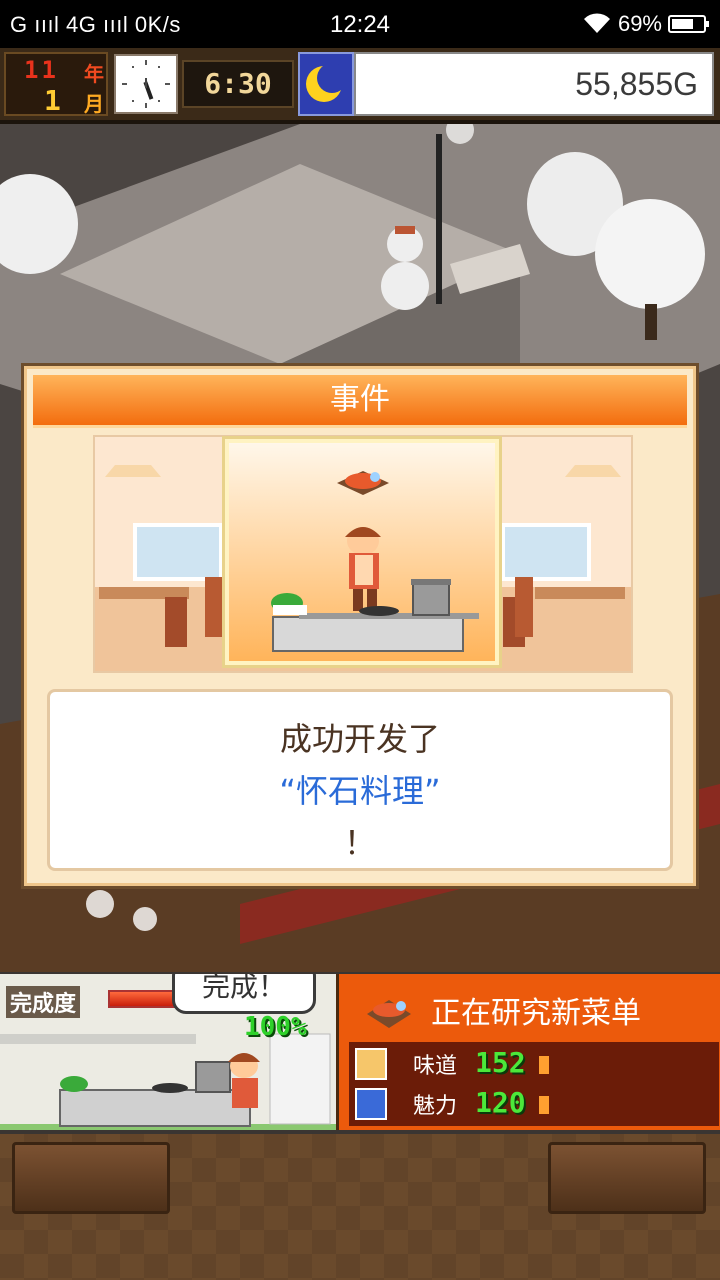  I want to click on kitchen-panel: 完成度 完成！ 100%, so click(168, 1052).